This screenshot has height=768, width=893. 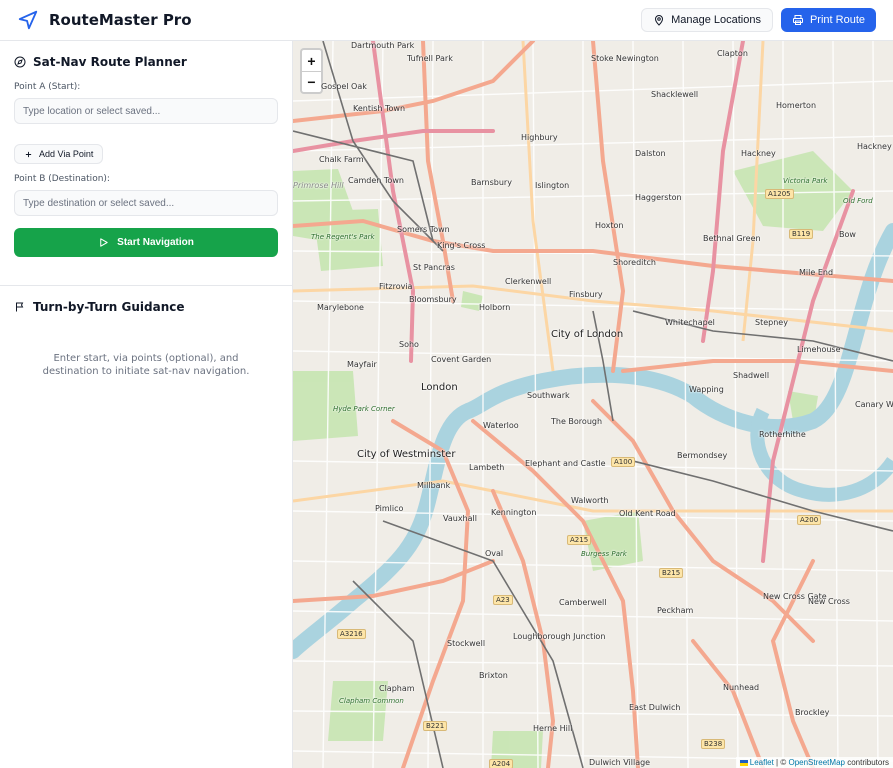 What do you see at coordinates (604, 554) in the screenshot?
I see `map-label: Burgess Park` at bounding box center [604, 554].